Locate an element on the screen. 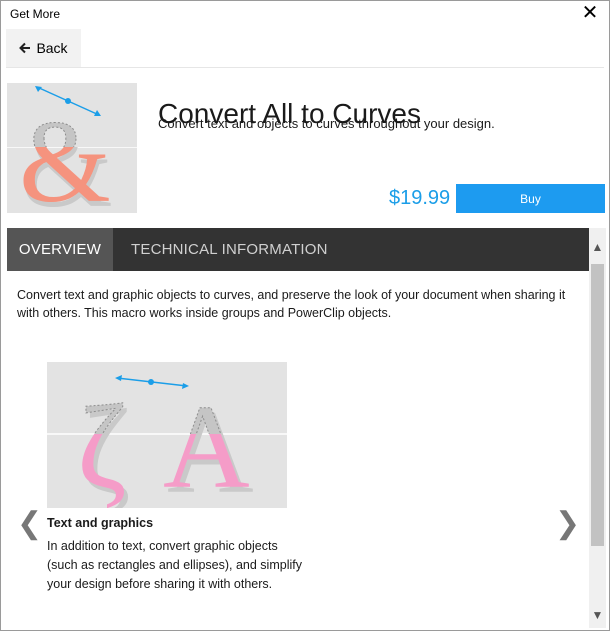 This screenshot has height=631, width=610. carousel-image: ζ A ζ A ζ A is located at coordinates (167, 435).